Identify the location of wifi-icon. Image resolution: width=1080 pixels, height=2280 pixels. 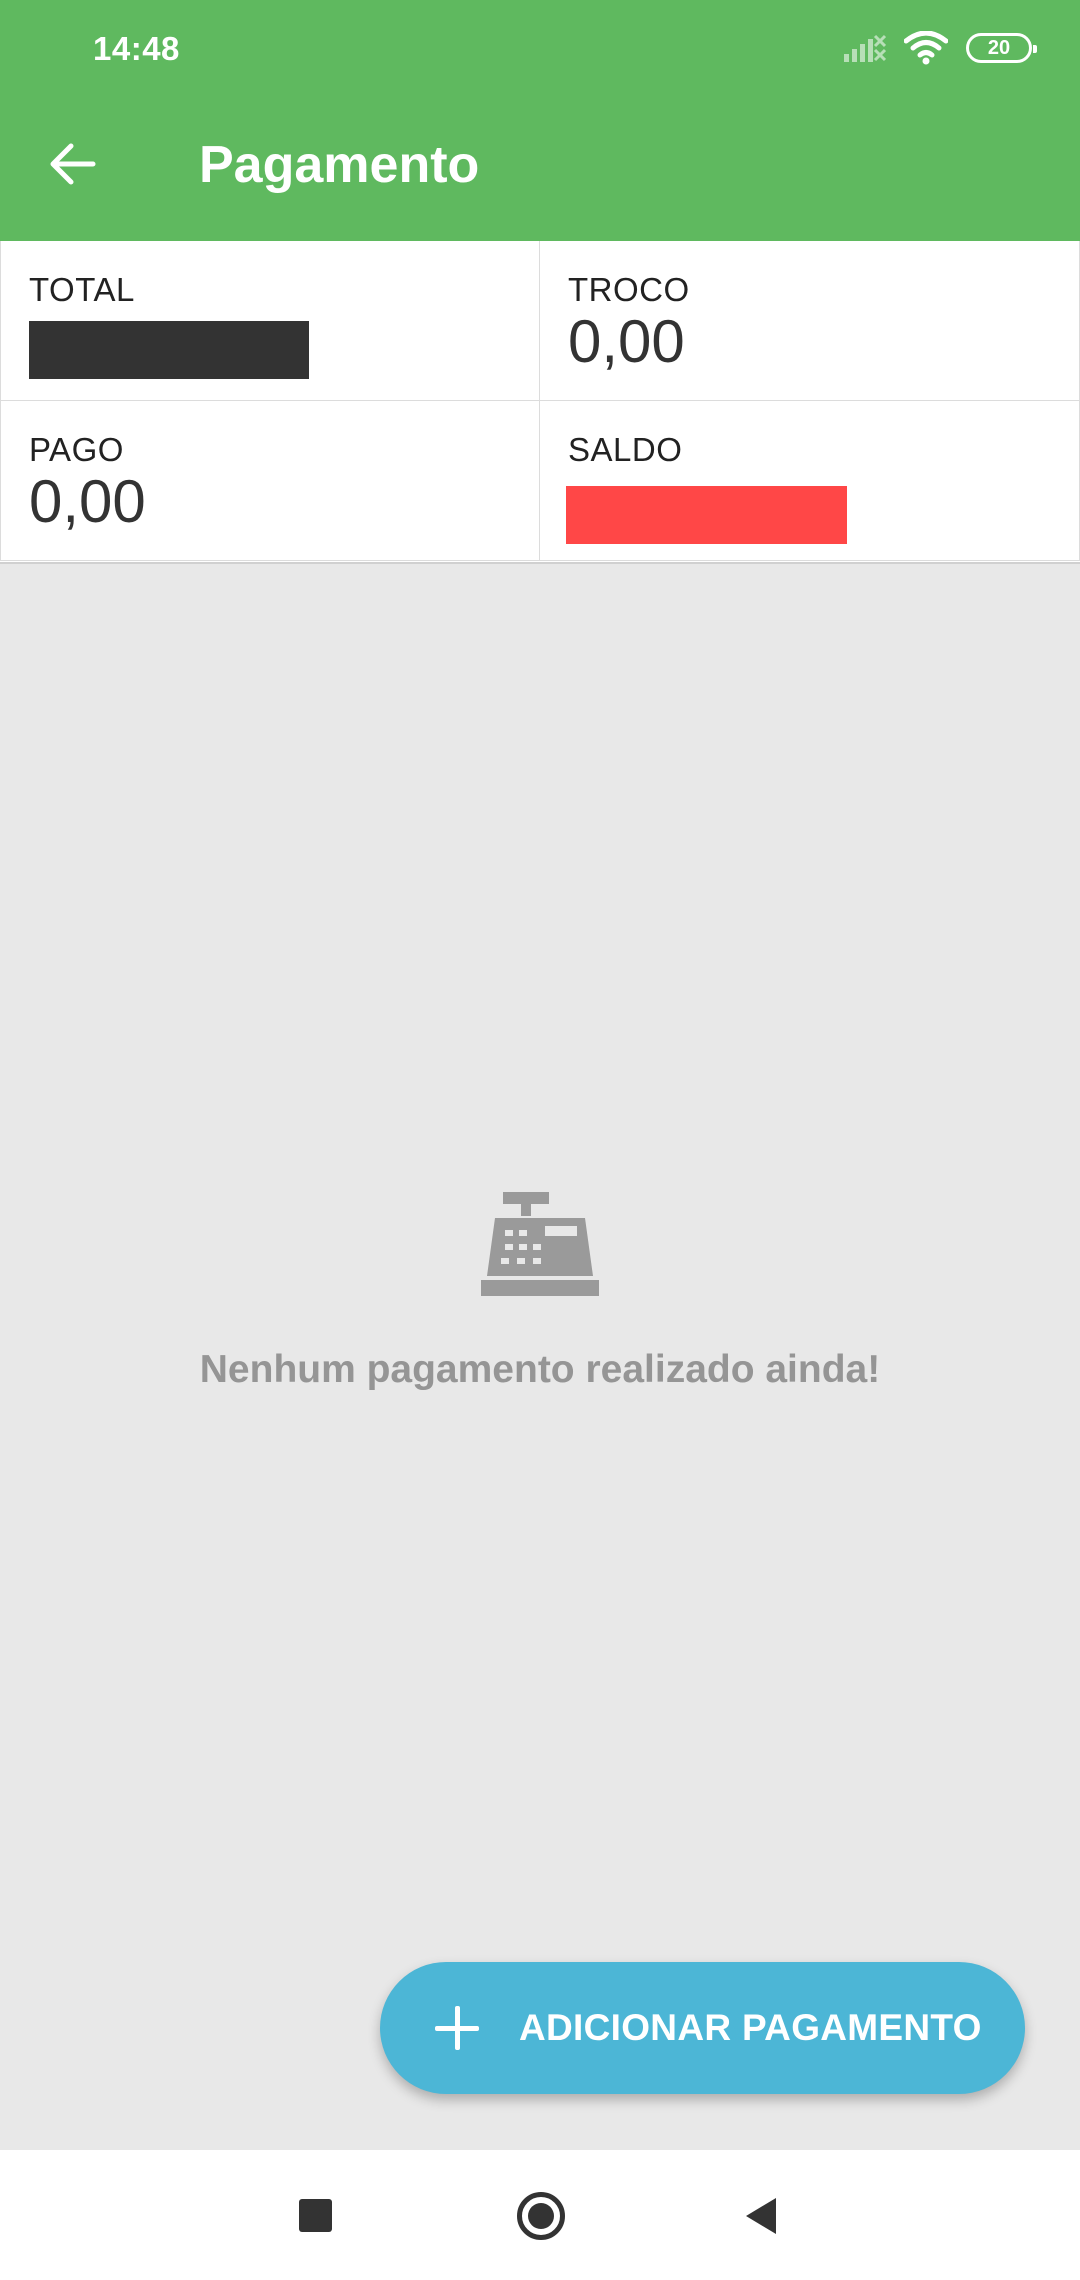
(926, 48).